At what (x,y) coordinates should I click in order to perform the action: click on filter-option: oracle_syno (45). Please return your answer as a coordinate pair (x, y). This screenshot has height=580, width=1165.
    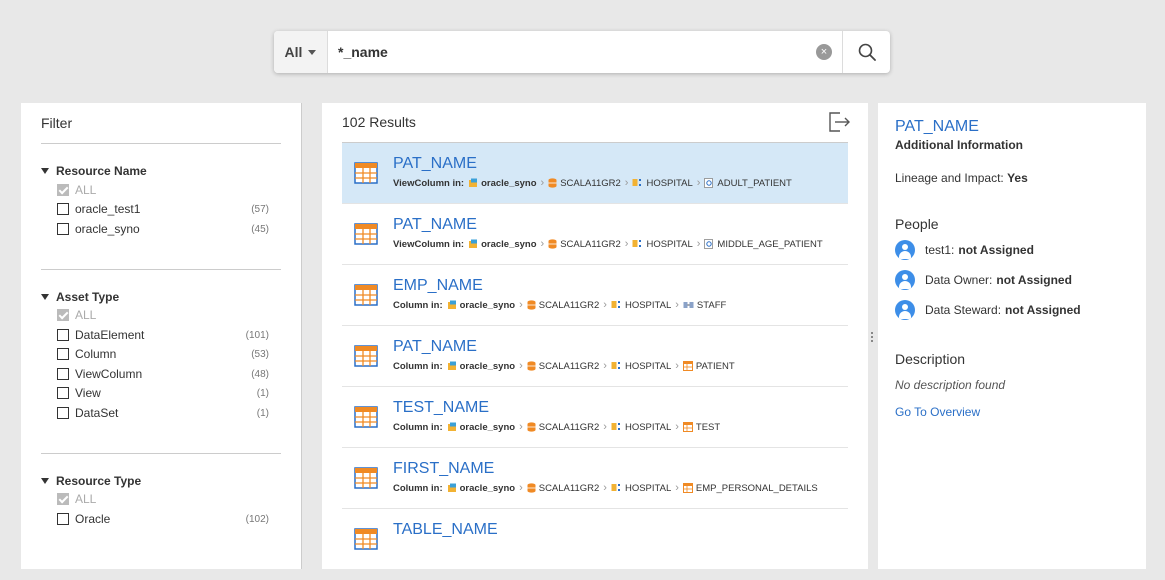
    Looking at the image, I should click on (163, 229).